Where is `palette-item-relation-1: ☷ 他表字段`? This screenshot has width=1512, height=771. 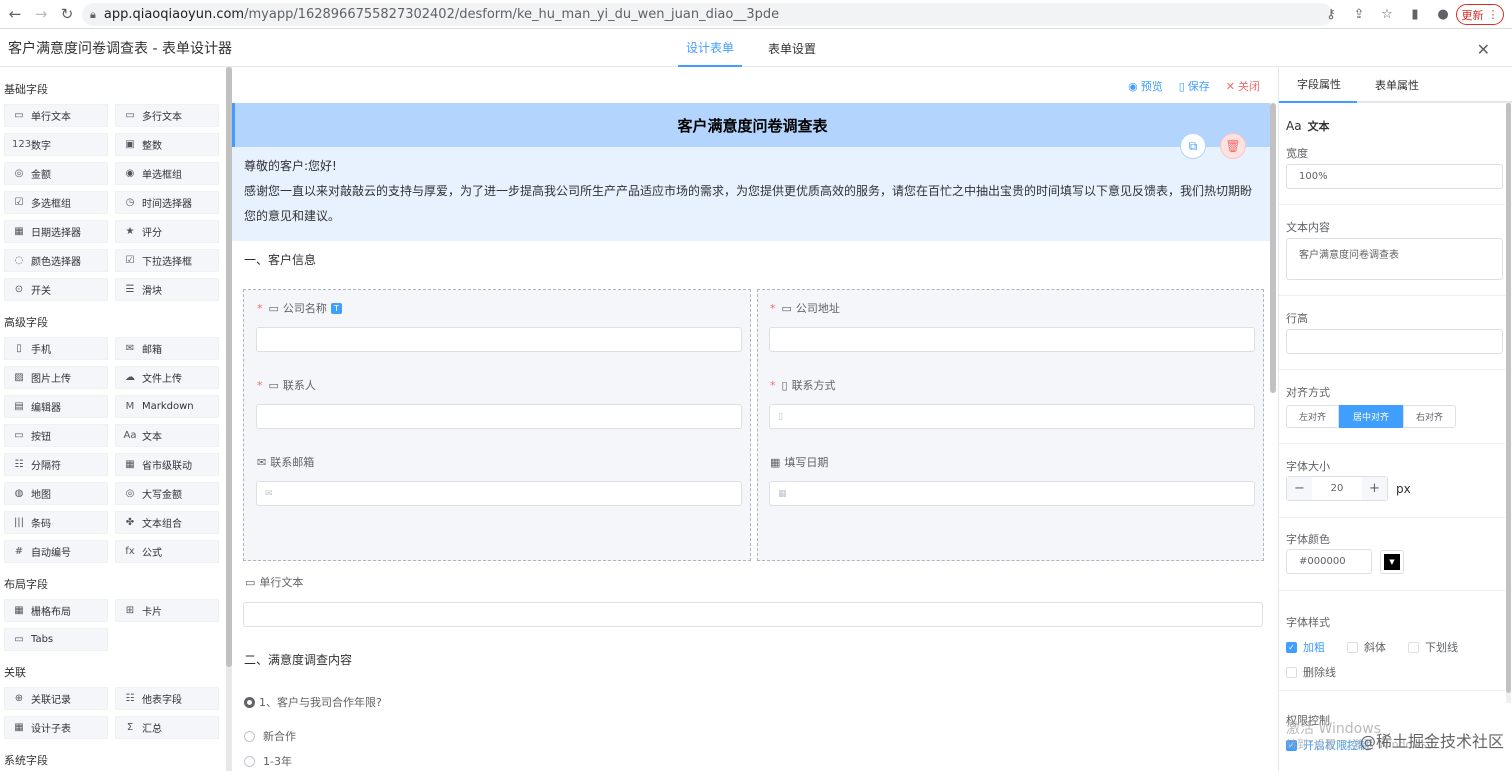
palette-item-relation-1: ☷ 他表字段 is located at coordinates (167, 698).